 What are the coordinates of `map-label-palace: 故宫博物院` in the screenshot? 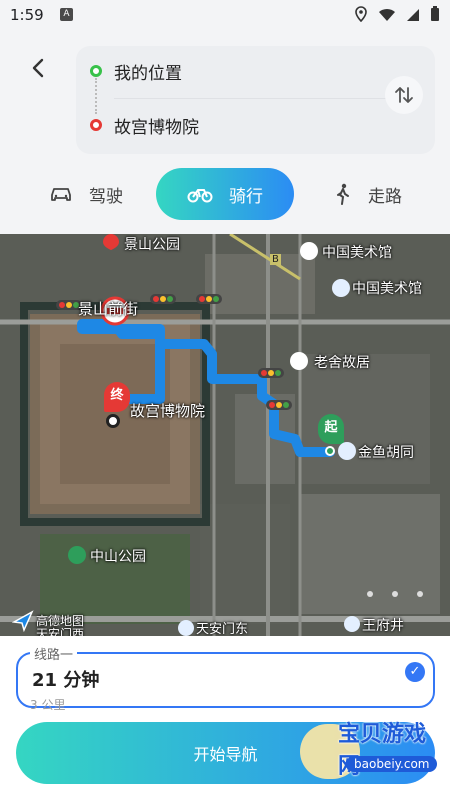 It's located at (168, 411).